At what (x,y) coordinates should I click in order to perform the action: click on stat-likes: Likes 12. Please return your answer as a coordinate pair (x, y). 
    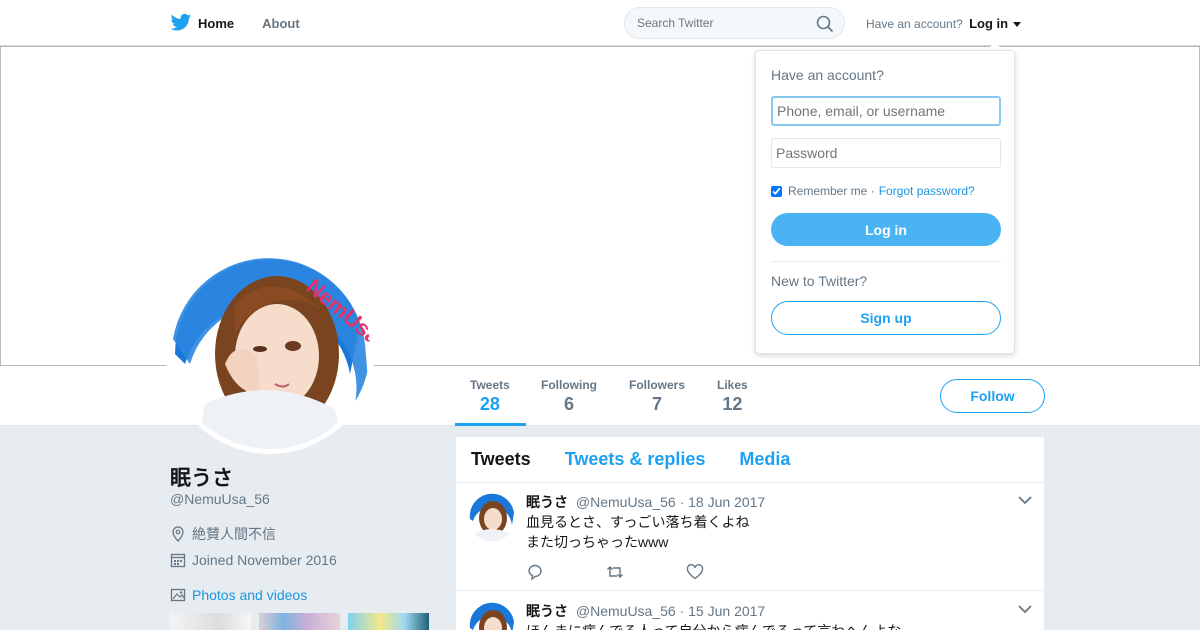
    Looking at the image, I should click on (732, 396).